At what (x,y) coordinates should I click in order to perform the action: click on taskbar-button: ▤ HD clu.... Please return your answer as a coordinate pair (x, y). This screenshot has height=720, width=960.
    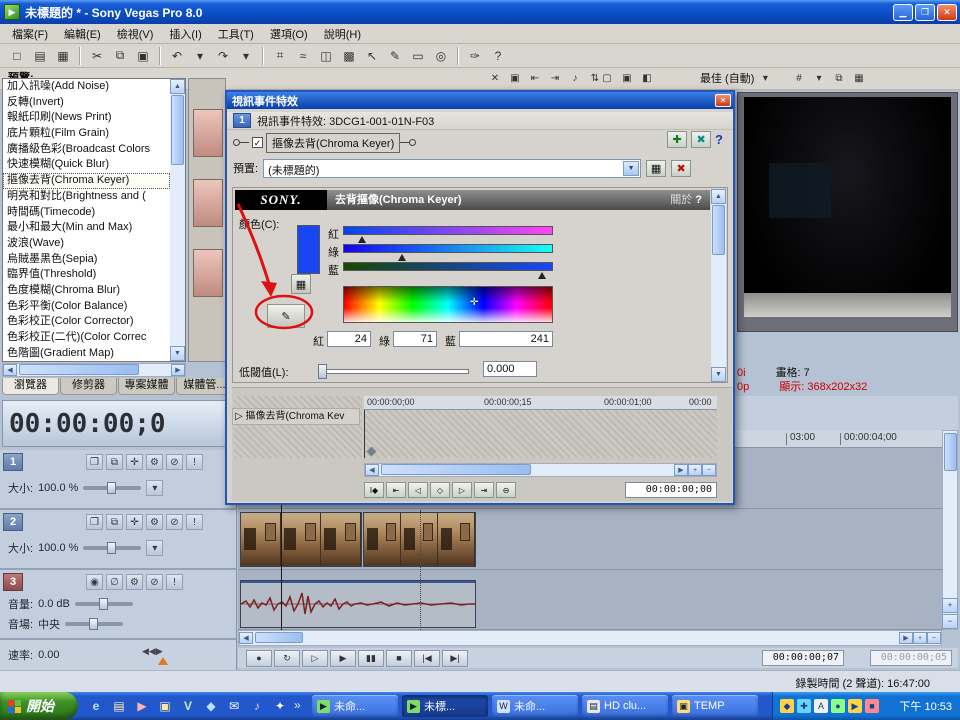
    Looking at the image, I should click on (625, 706).